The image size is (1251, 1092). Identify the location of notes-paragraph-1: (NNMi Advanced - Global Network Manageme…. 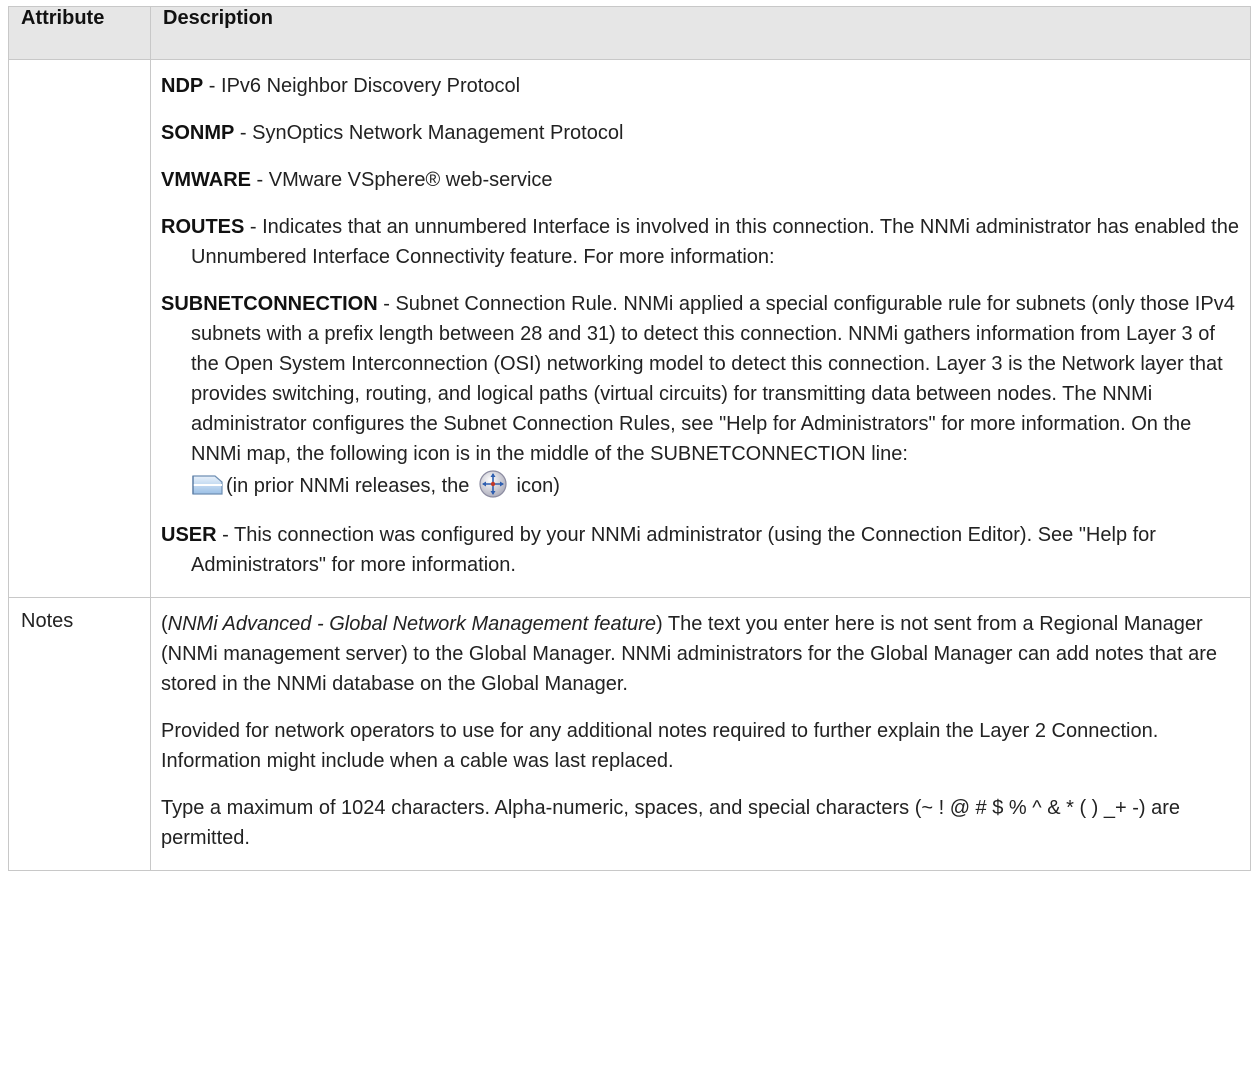
(701, 654).